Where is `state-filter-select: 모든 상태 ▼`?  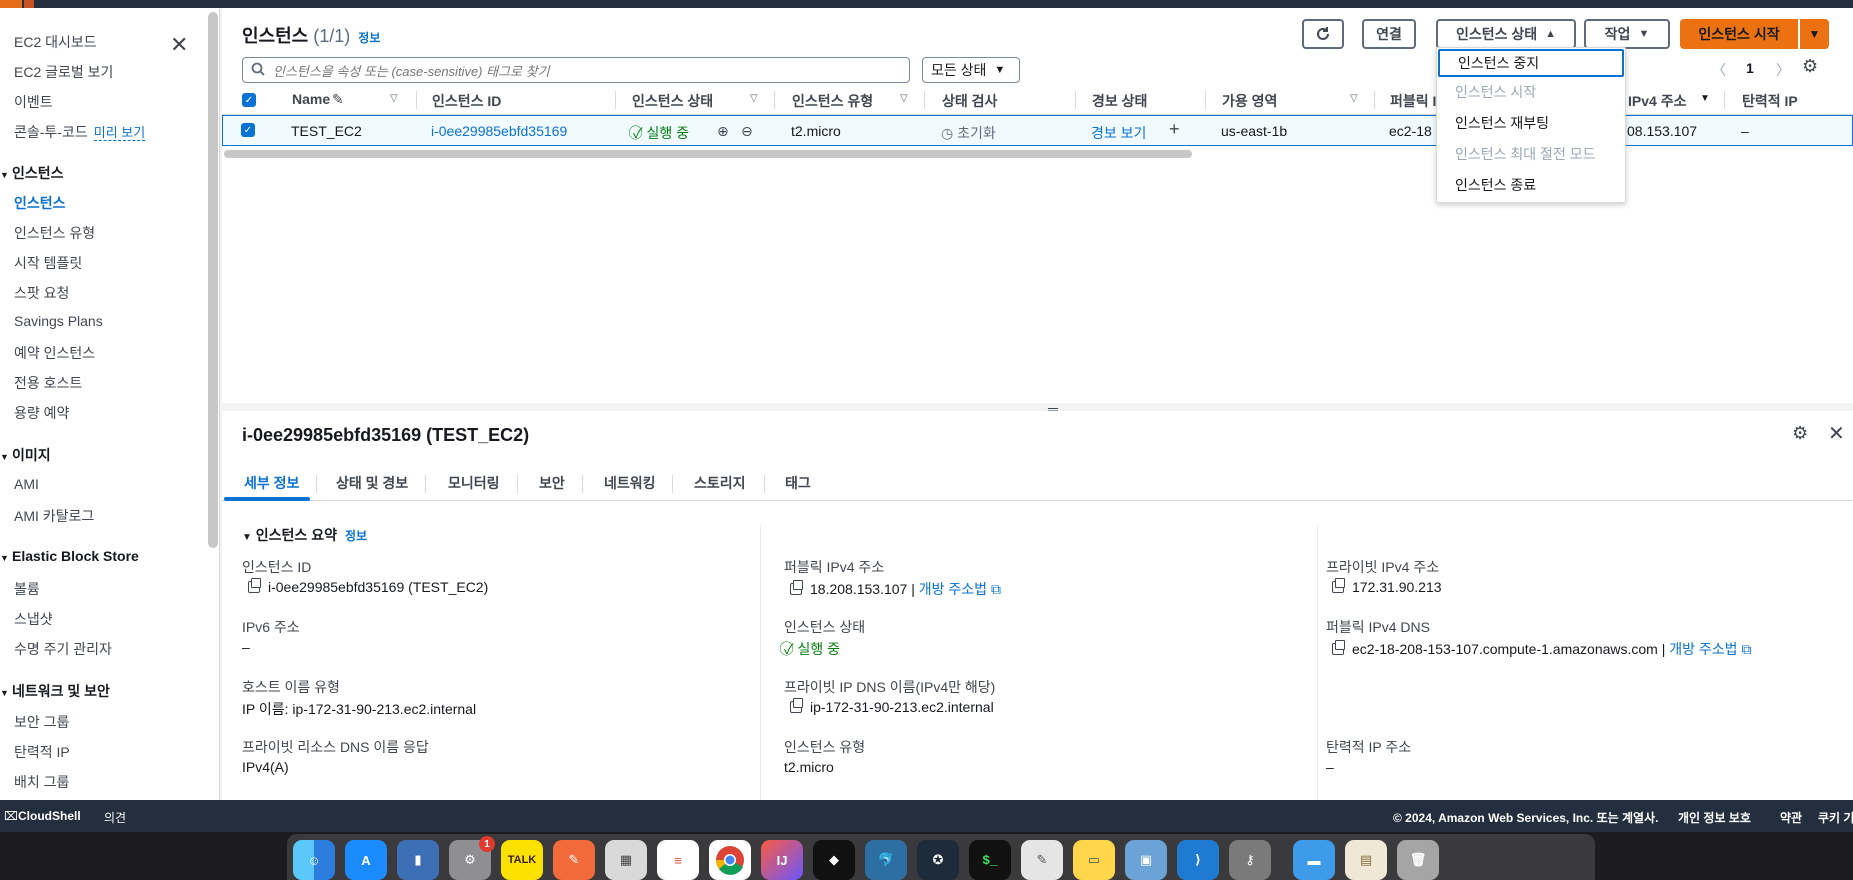 state-filter-select: 모든 상태 ▼ is located at coordinates (971, 70).